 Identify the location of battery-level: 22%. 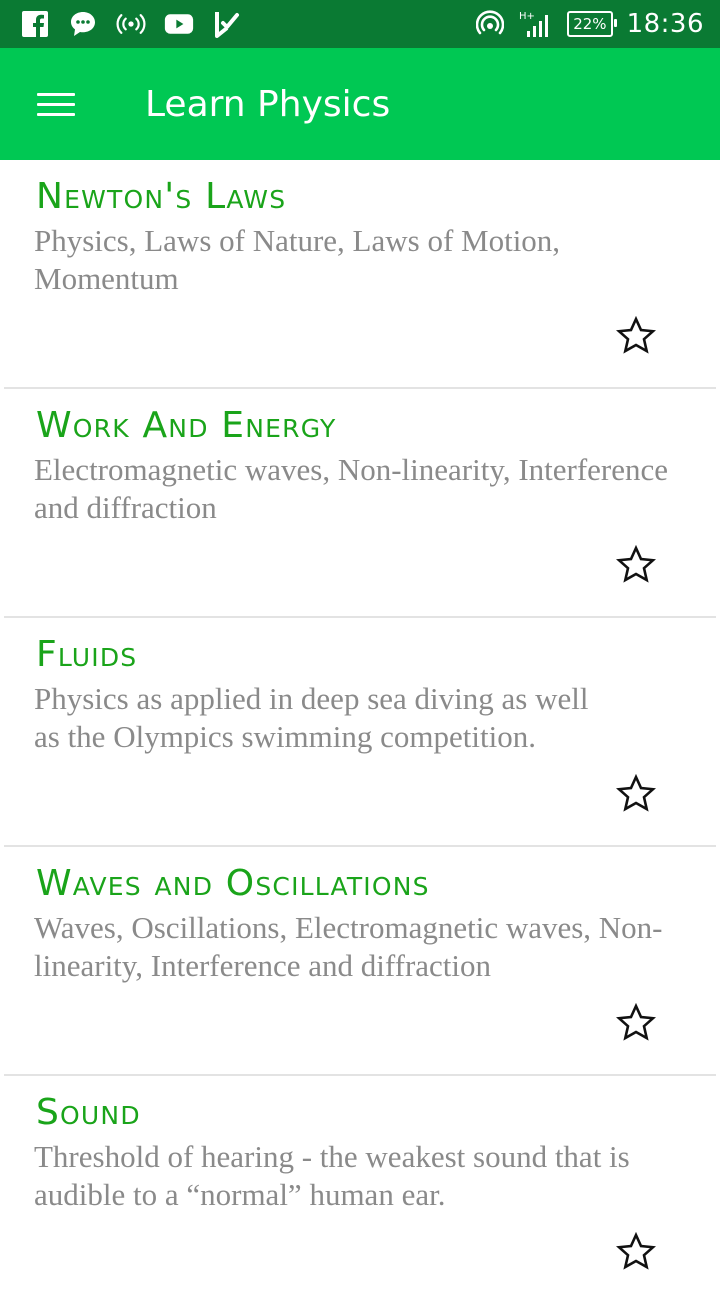
(590, 24).